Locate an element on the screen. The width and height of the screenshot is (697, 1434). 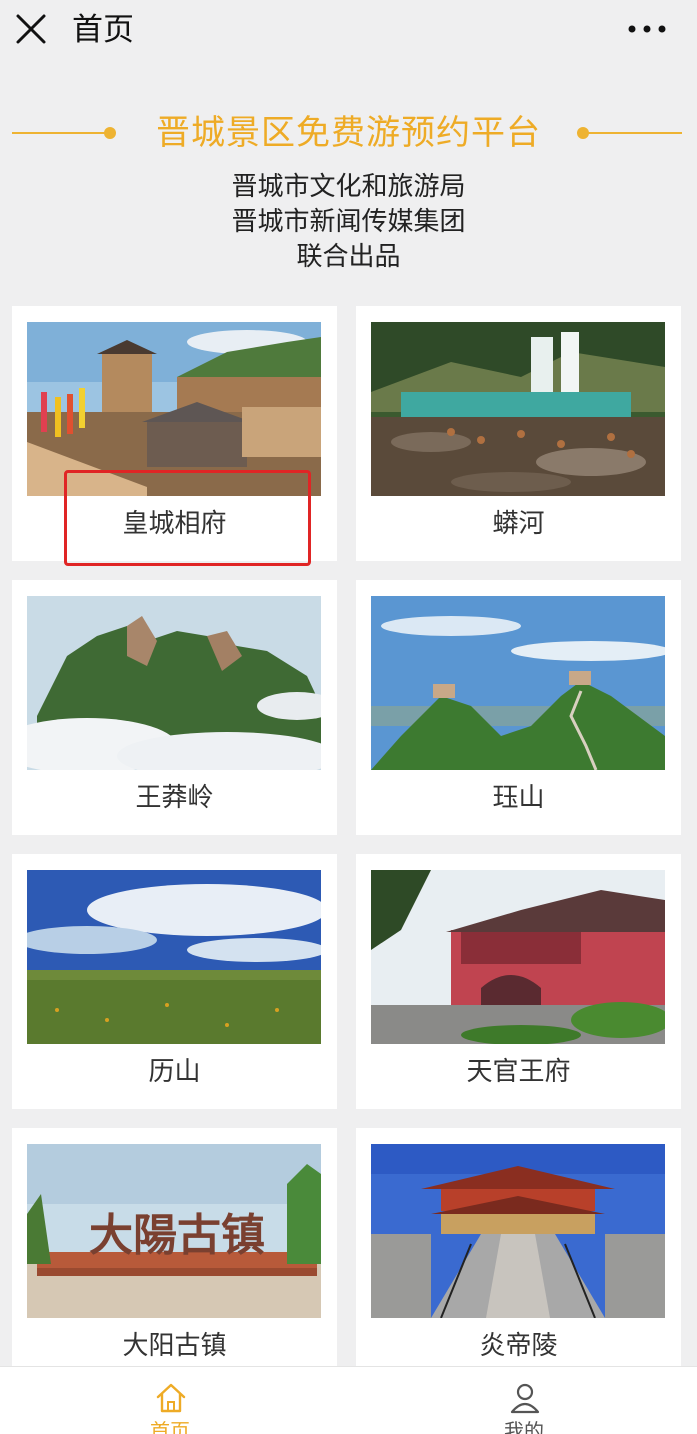
scenic-spot-name: 大阳古镇 is located at coordinates (174, 1346).